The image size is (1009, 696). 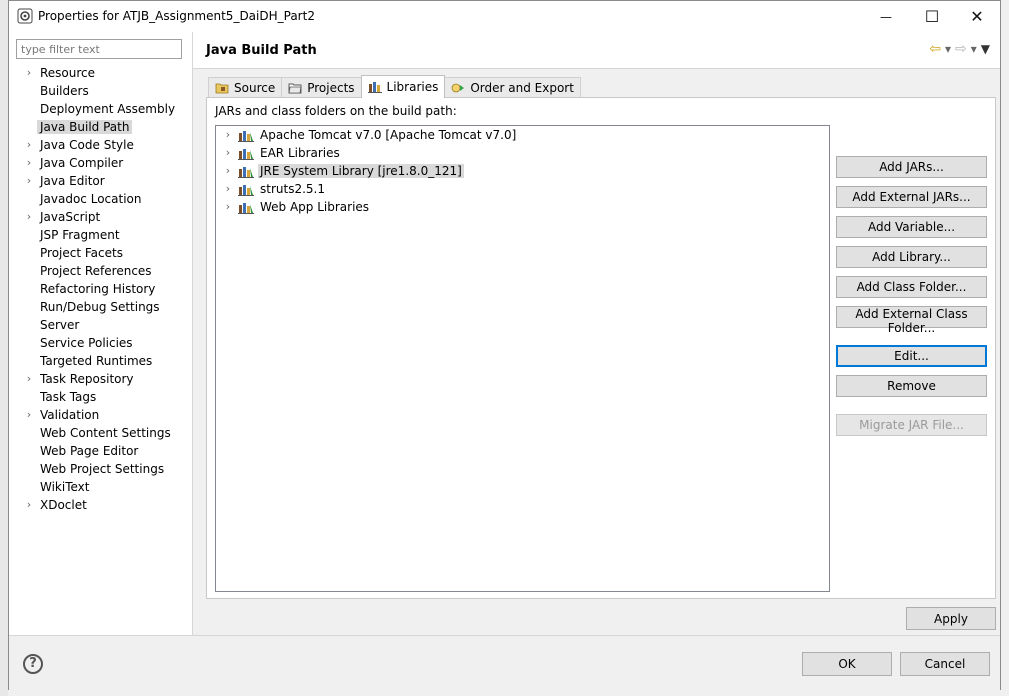 I want to click on tab-libraries: Libraries, so click(x=403, y=86).